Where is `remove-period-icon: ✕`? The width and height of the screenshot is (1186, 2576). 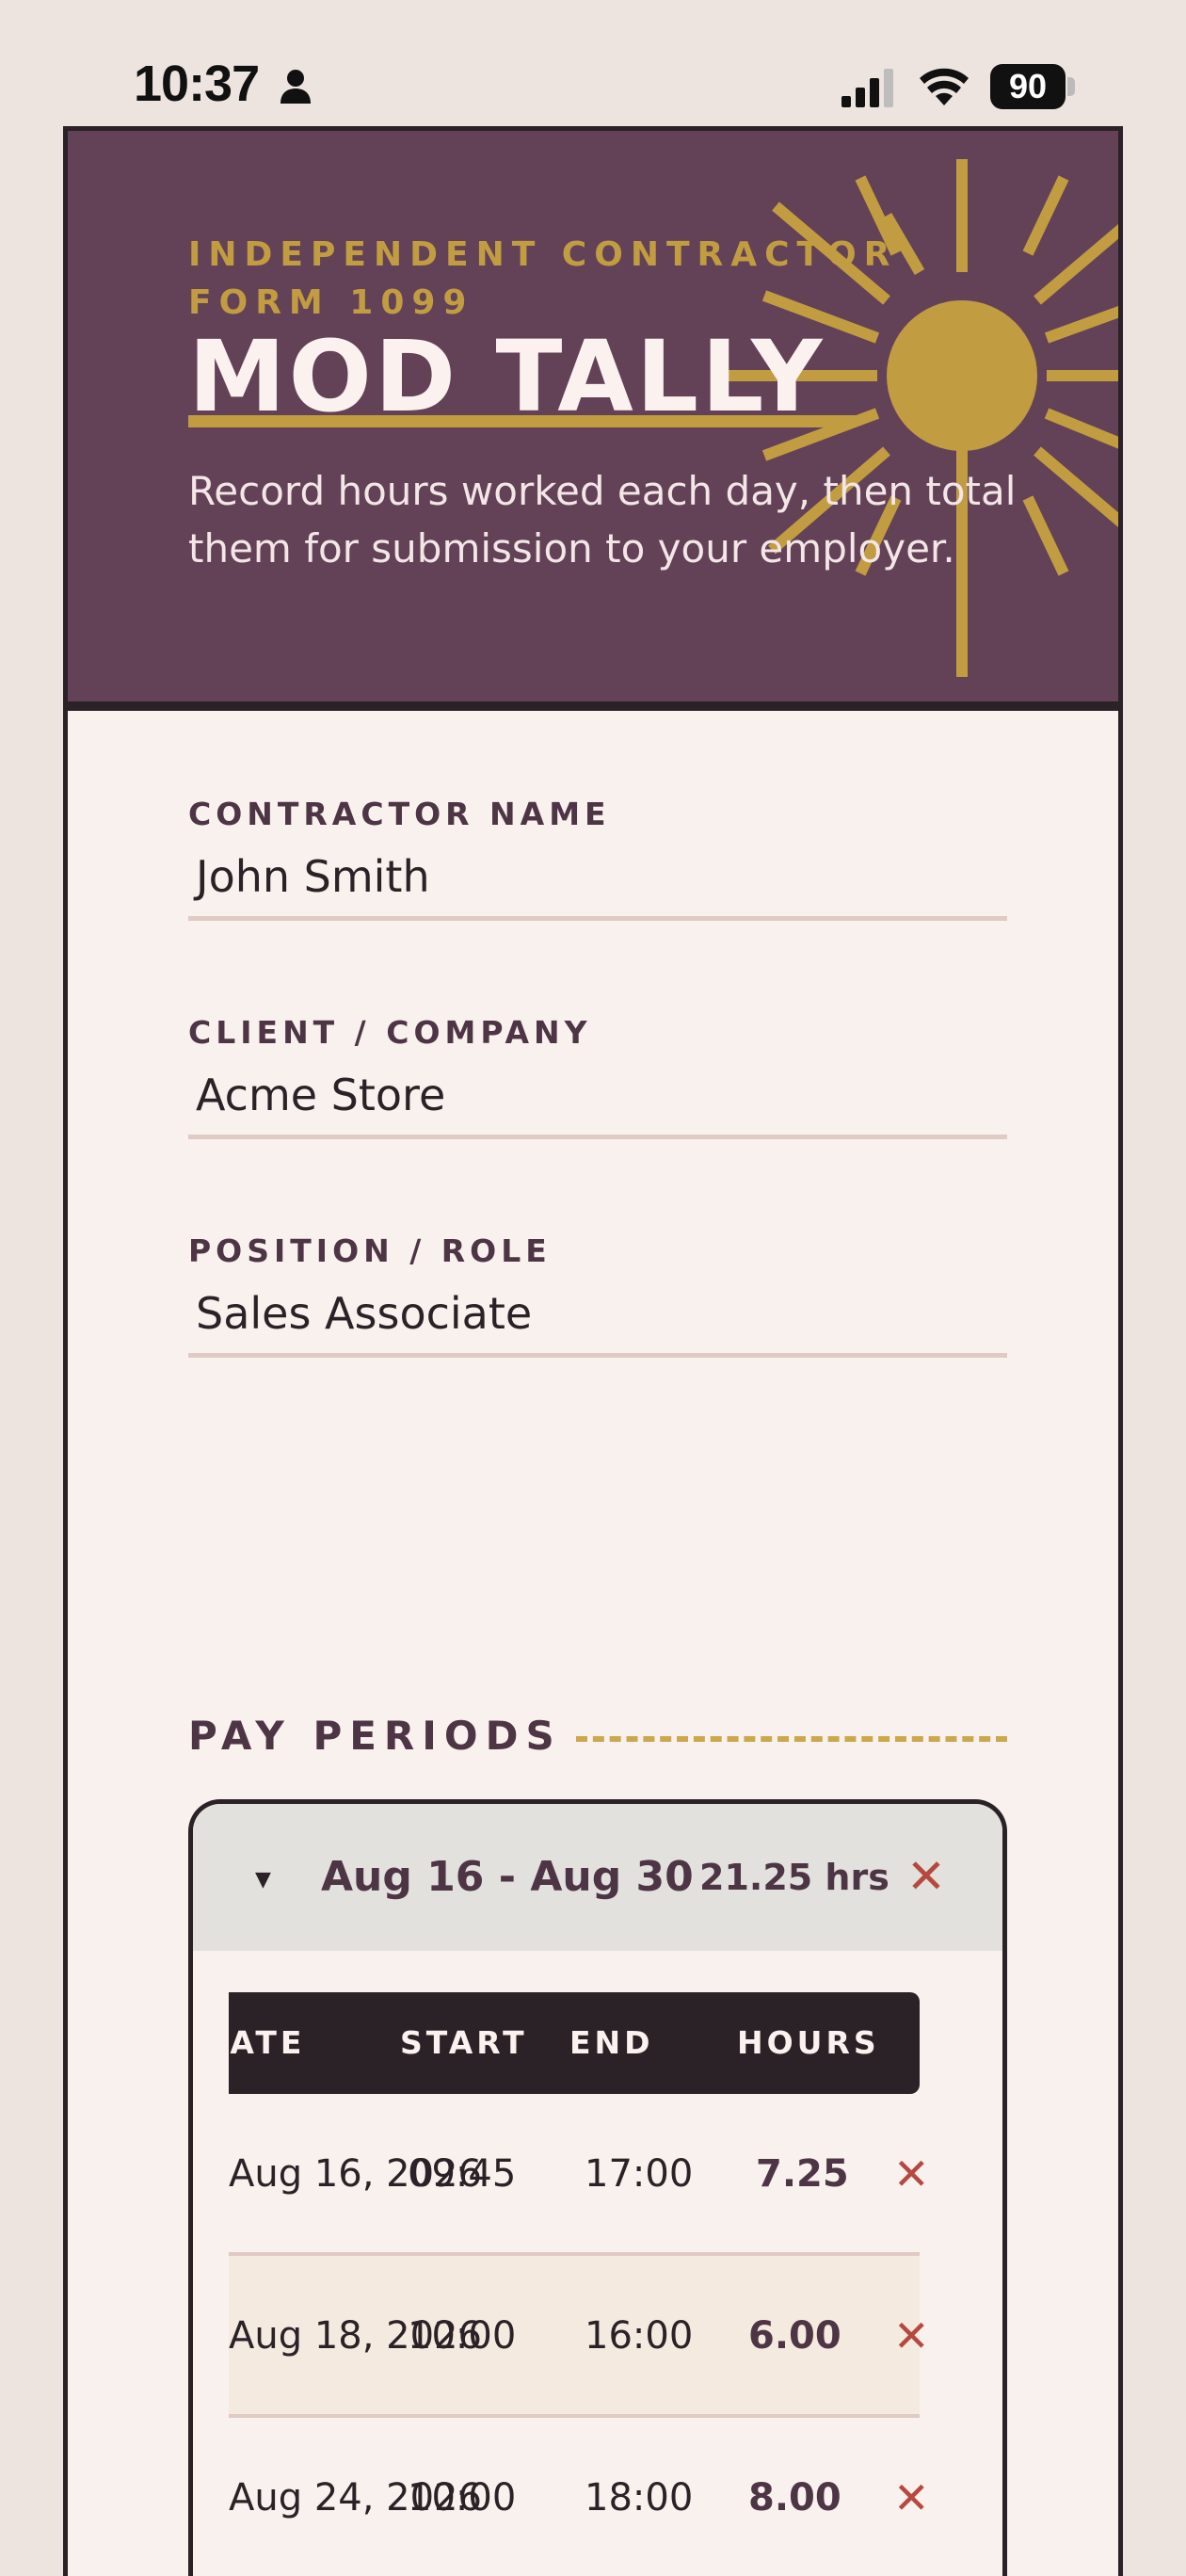
remove-period-icon: ✕ is located at coordinates (926, 1876).